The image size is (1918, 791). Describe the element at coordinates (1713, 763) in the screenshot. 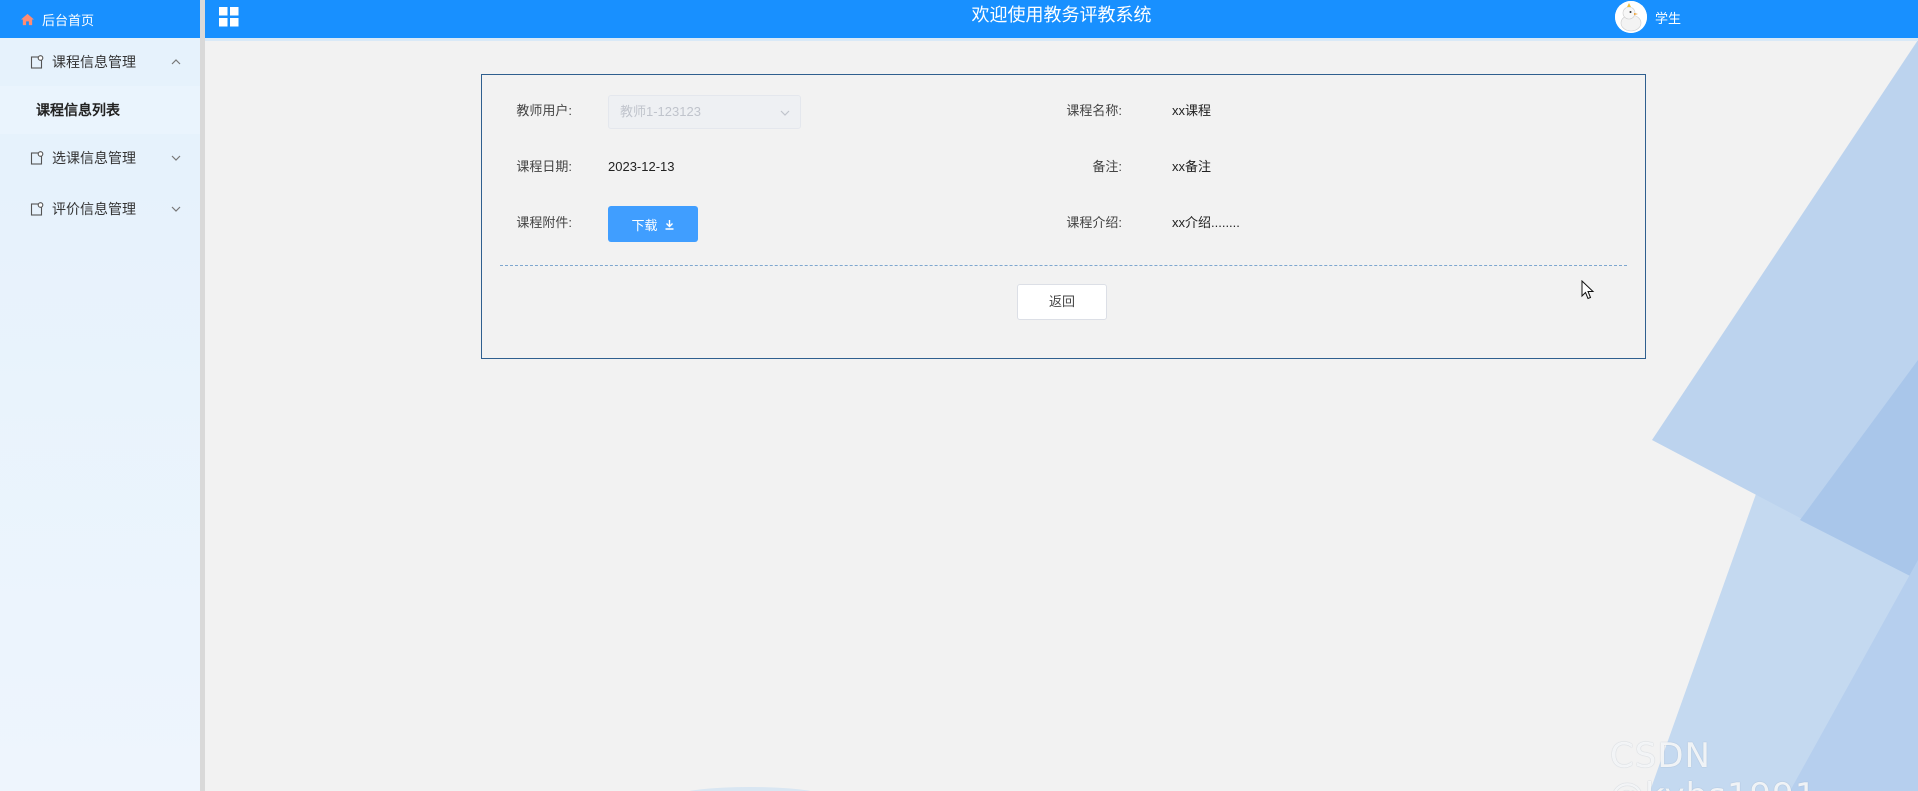

I see `watermark: CSDN @kybs1991` at that location.